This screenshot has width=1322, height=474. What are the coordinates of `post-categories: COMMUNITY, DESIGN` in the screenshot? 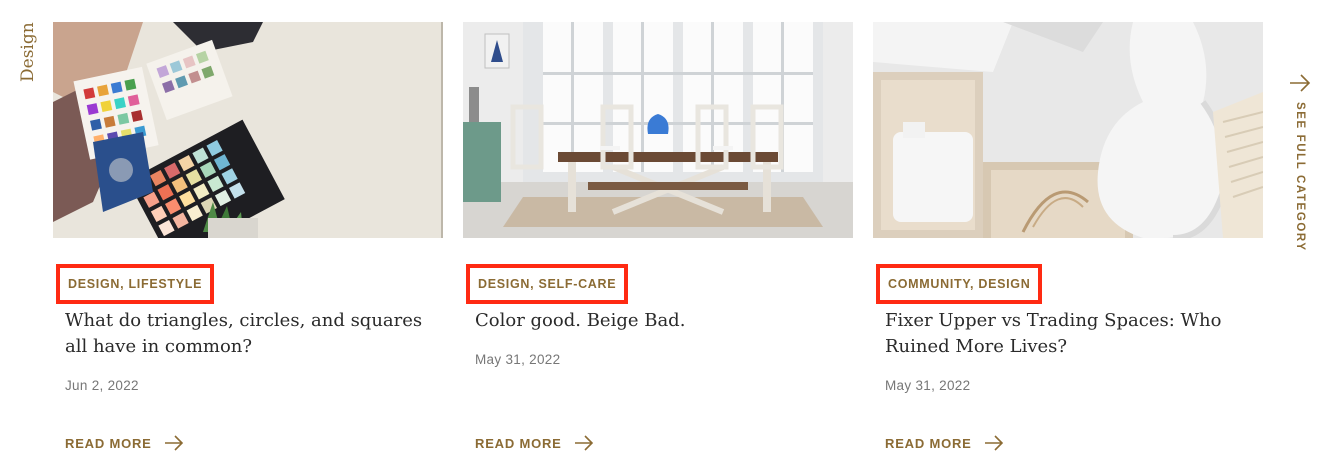 It's located at (959, 284).